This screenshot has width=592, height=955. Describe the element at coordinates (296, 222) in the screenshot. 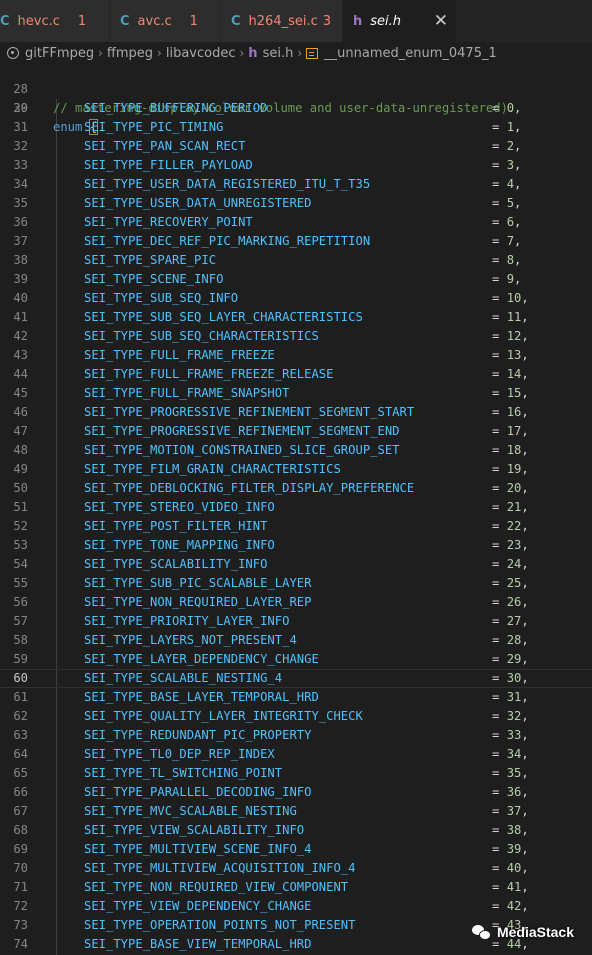

I see `code-line: 36 SEI_TYPE_RECOVERY_POINT = 6,` at that location.